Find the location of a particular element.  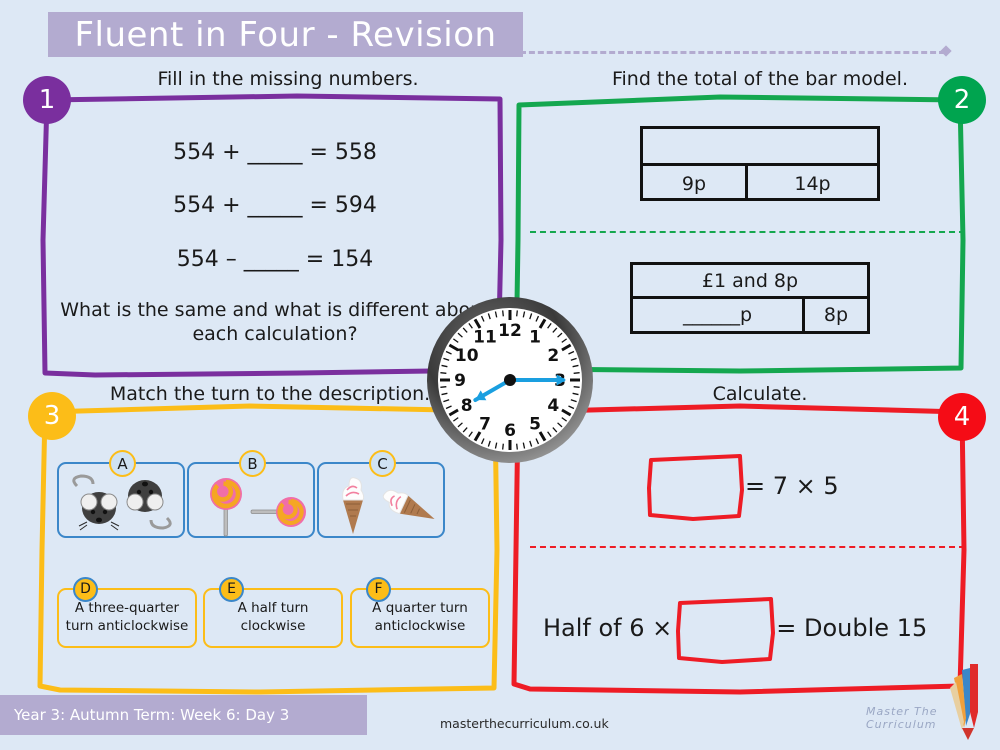

clock-numeral-1: 1 is located at coordinates (535, 338).